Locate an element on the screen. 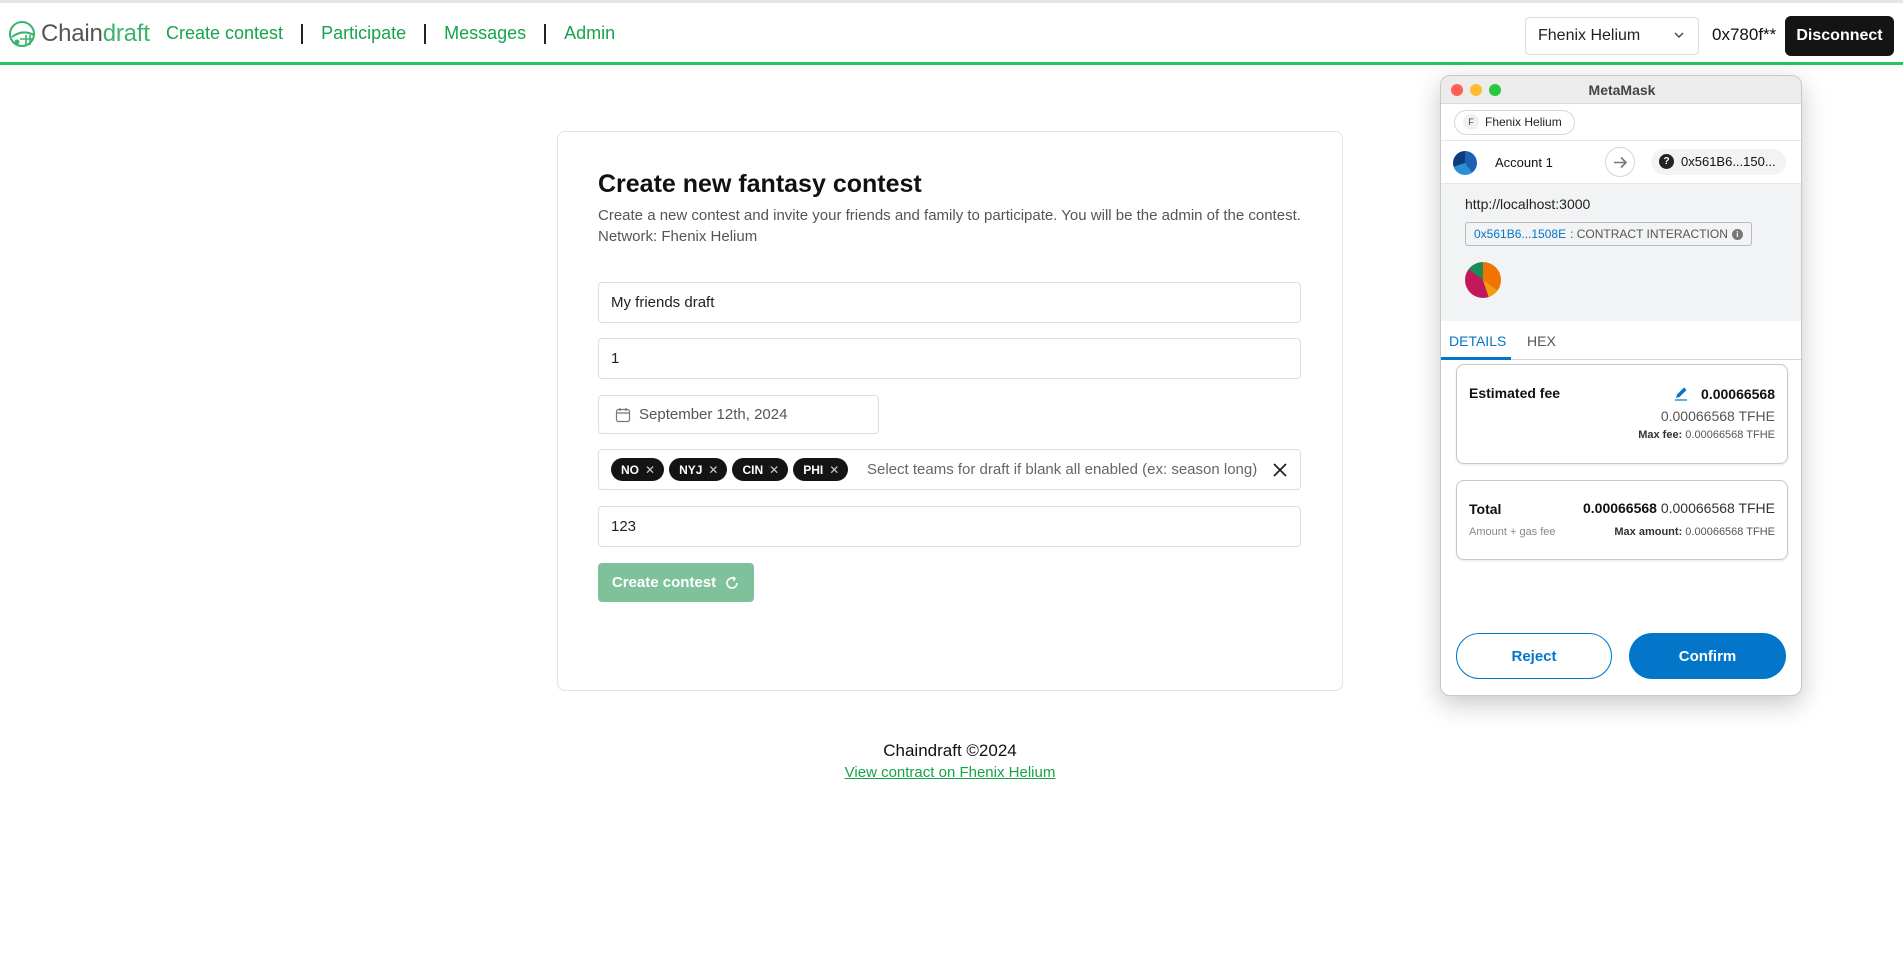 This screenshot has height=959, width=1903. contest-name-value: My friends draft is located at coordinates (663, 302).